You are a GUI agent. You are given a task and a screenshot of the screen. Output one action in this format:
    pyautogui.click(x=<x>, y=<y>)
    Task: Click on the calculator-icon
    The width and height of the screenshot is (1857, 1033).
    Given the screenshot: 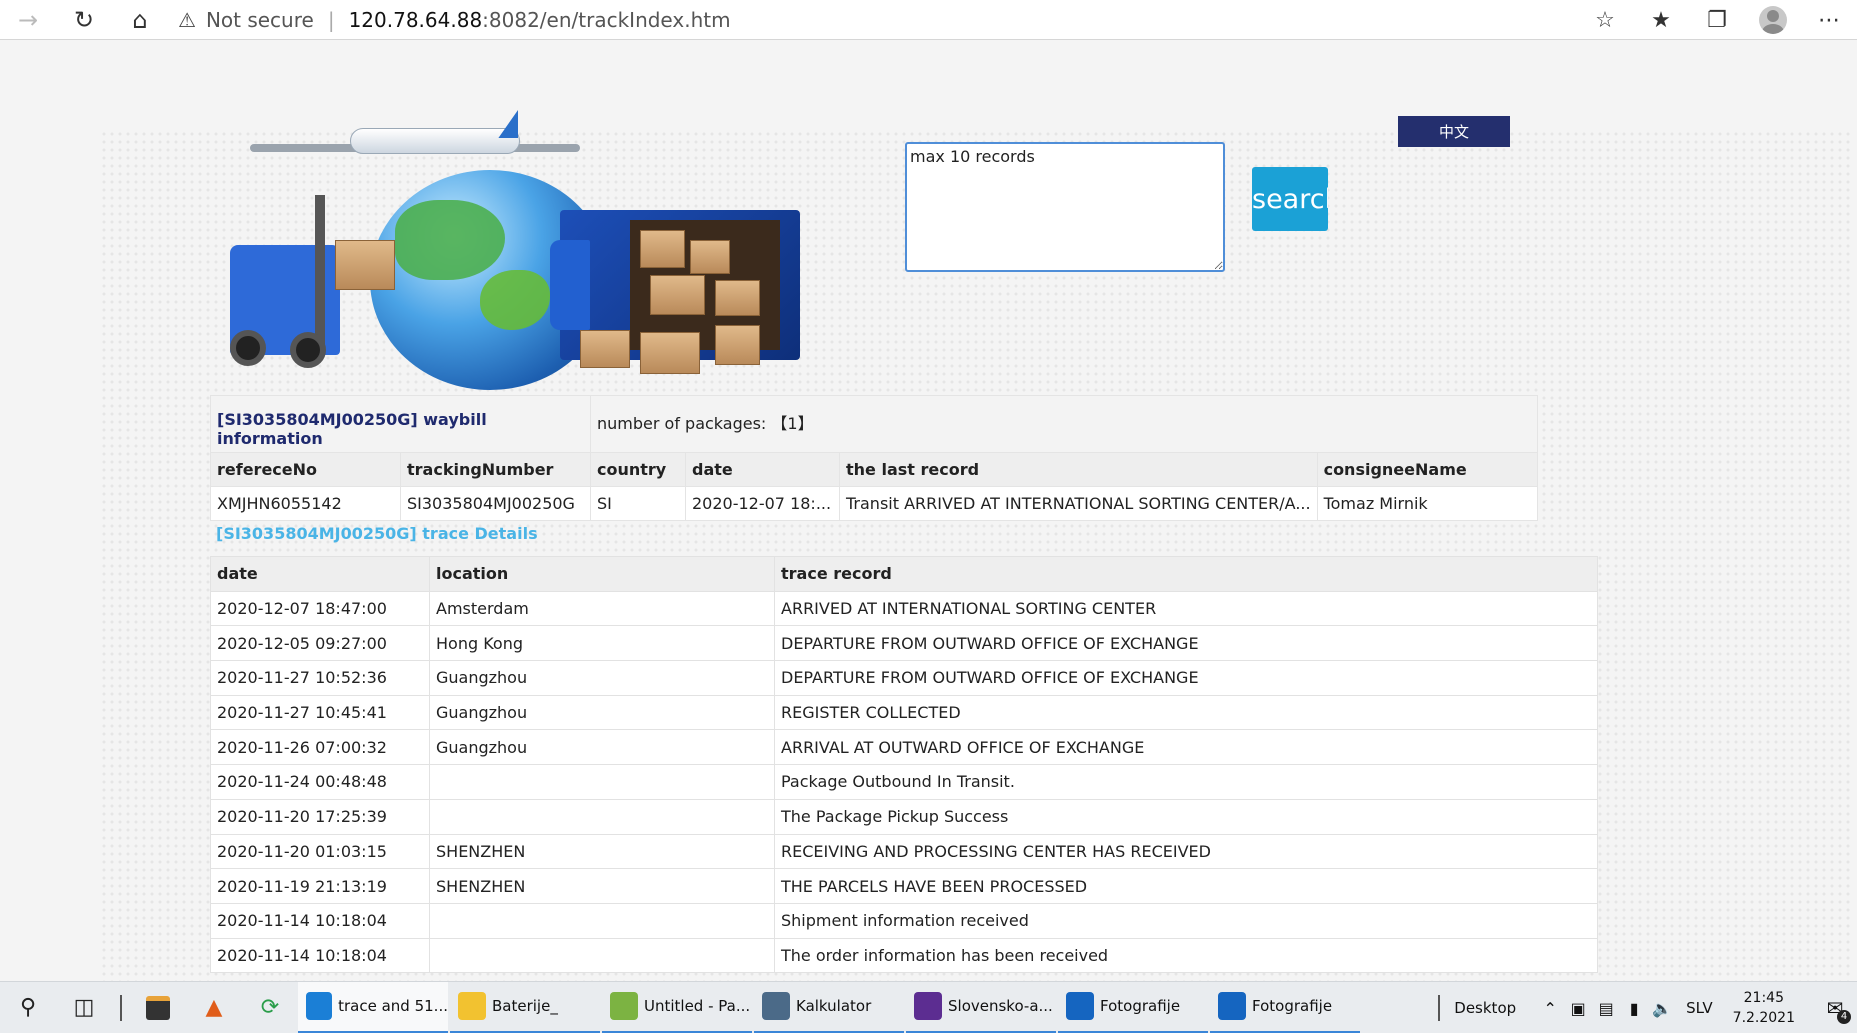 What is the action you would take?
    pyautogui.click(x=776, y=1006)
    